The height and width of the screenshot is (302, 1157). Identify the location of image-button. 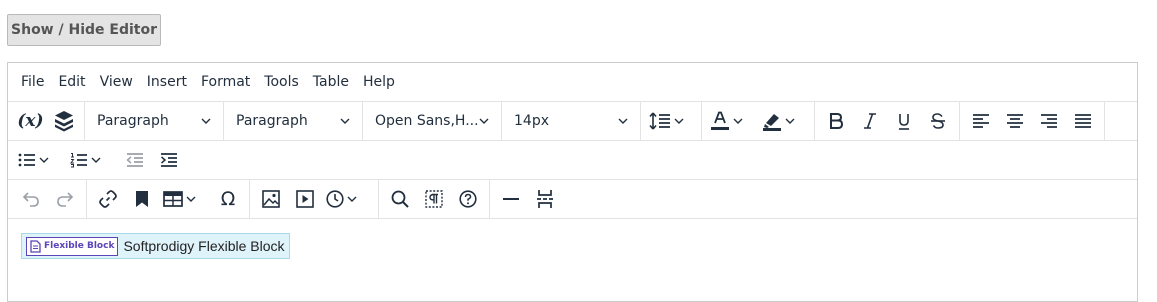
(271, 199).